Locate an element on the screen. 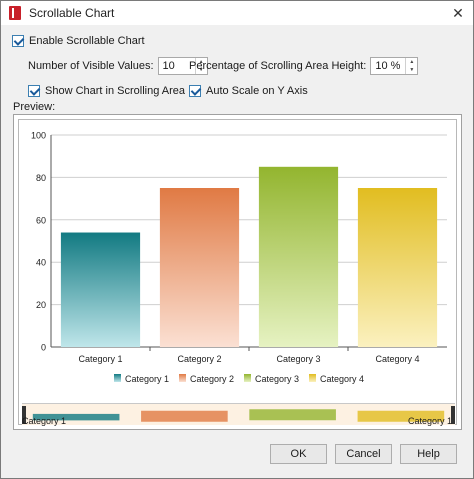 The image size is (474, 479). y-tick-label: 0 is located at coordinates (43, 348).